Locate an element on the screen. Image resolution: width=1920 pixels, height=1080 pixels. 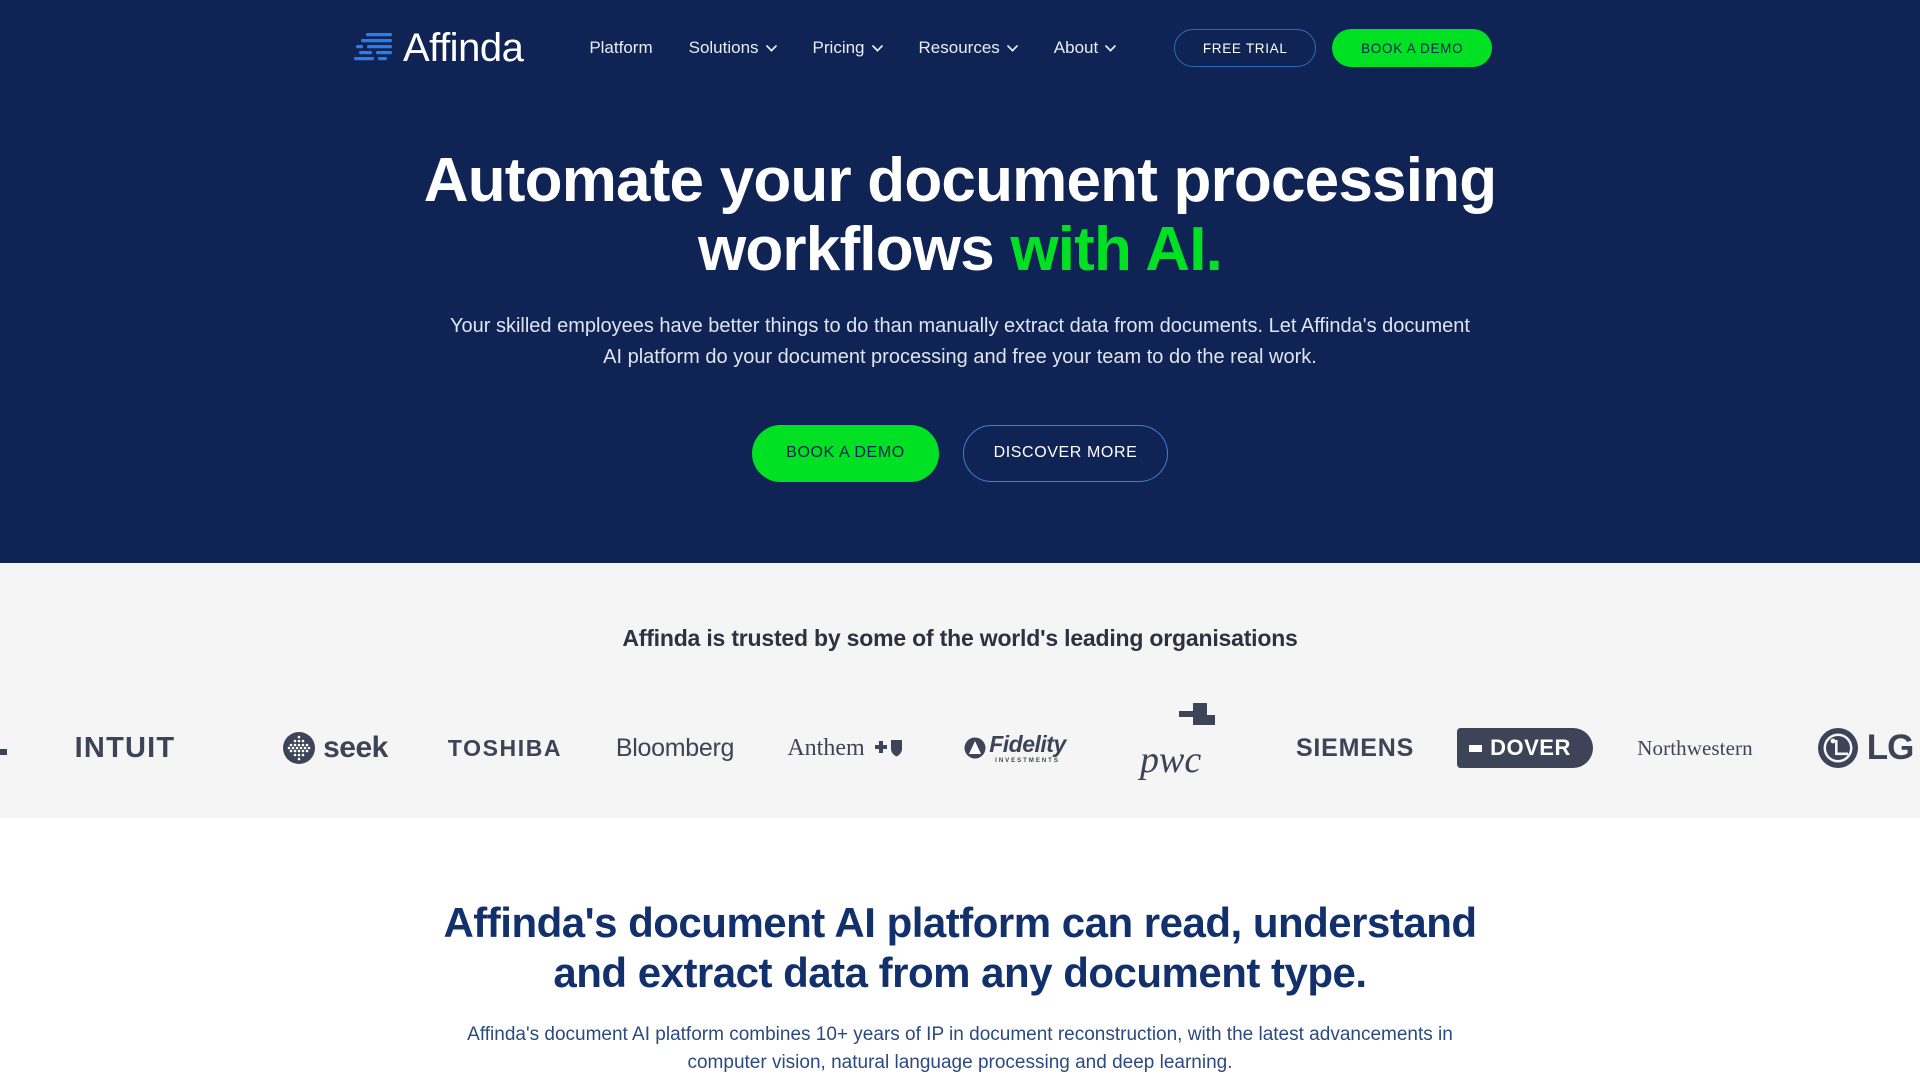
toshiba-wordmark: TOSHIBA is located at coordinates (505, 747).